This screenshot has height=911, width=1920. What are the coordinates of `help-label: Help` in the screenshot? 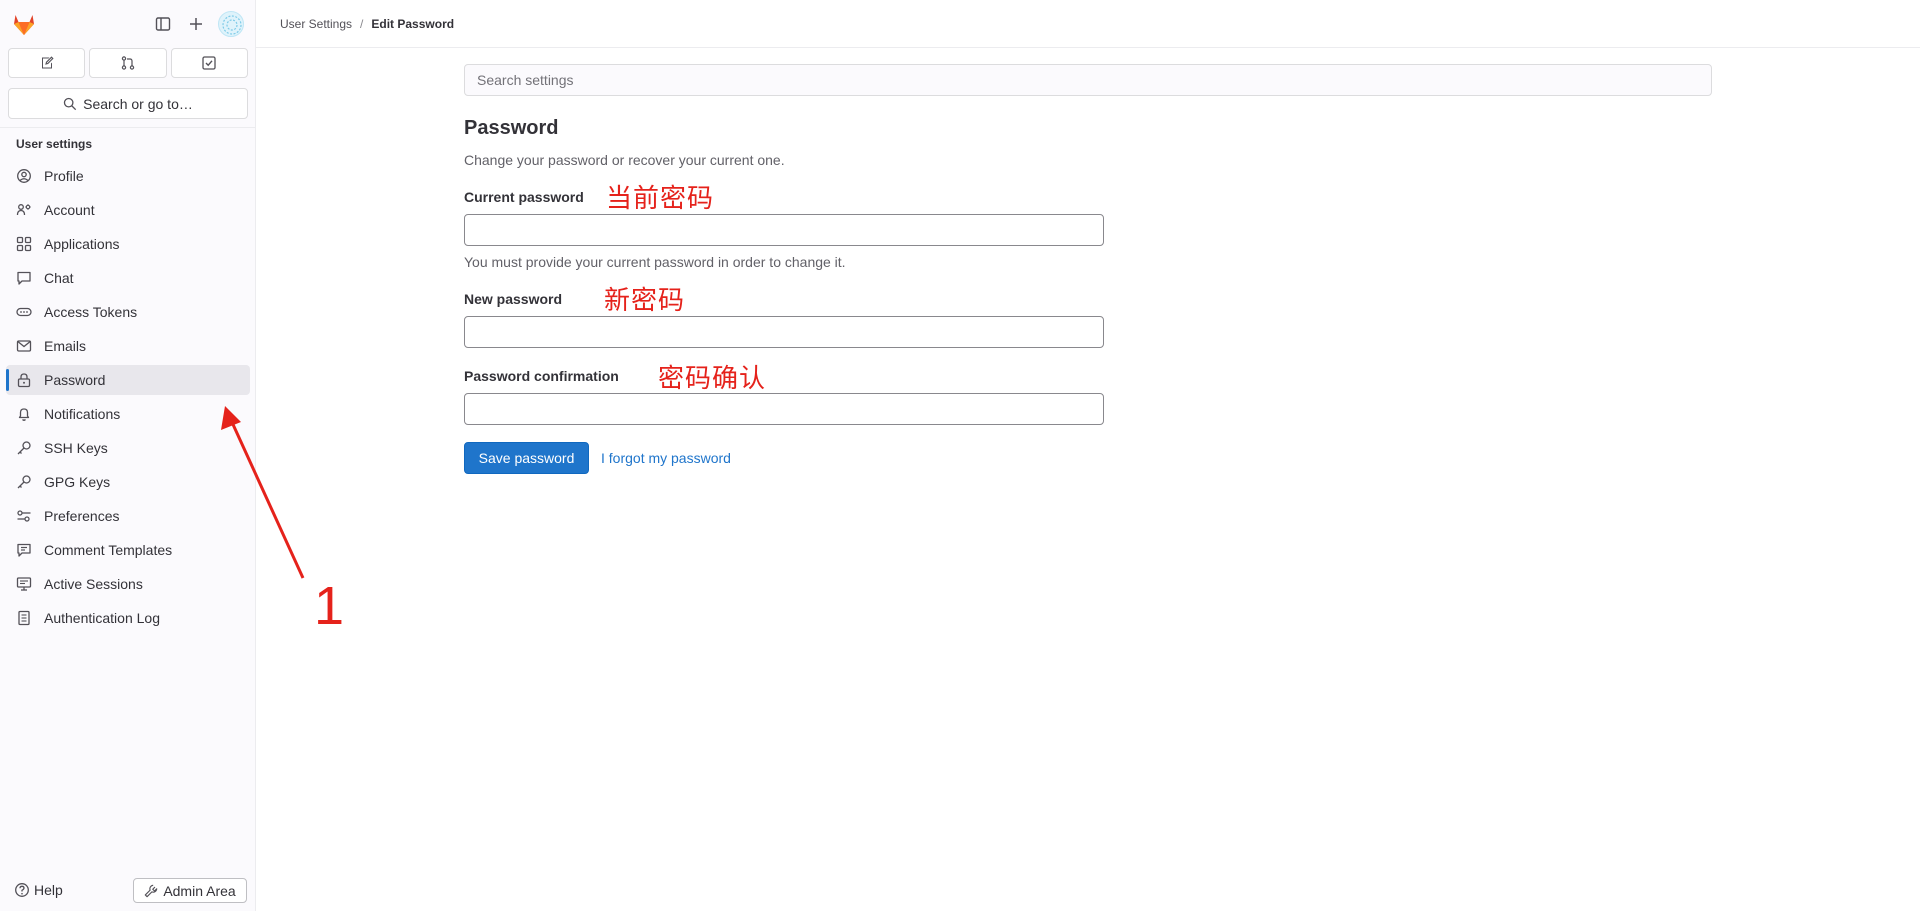 It's located at (48, 890).